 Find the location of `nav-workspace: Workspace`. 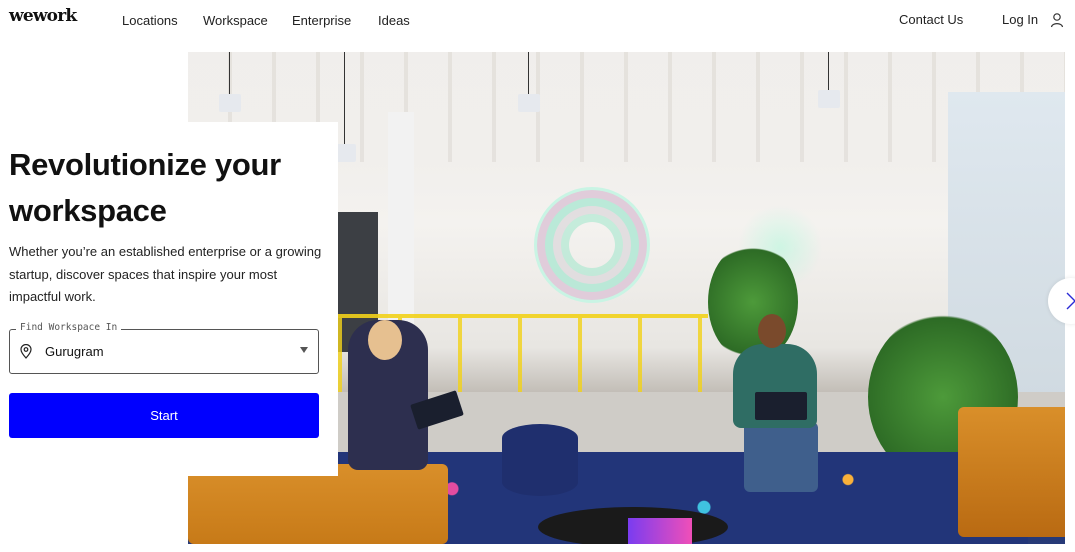

nav-workspace: Workspace is located at coordinates (235, 20).